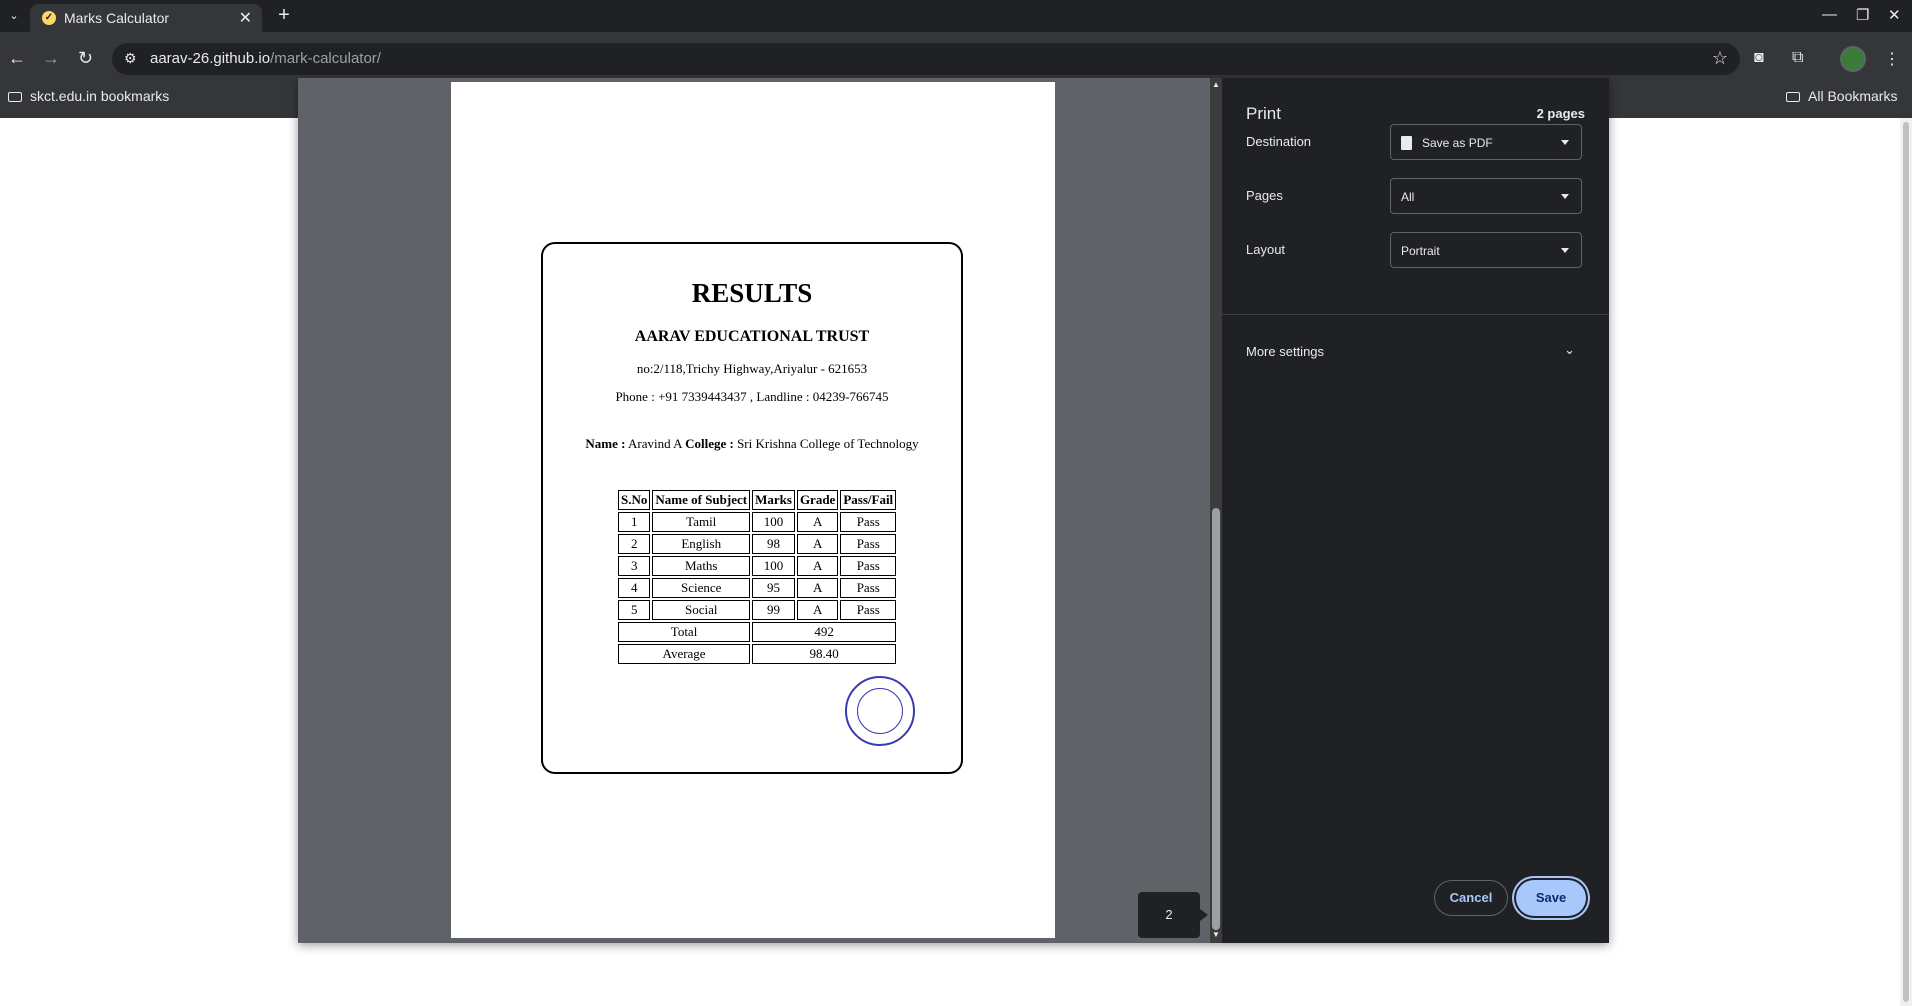 Image resolution: width=1912 pixels, height=1006 pixels. Describe the element at coordinates (868, 500) in the screenshot. I see `table-header: Pass/Fail` at that location.